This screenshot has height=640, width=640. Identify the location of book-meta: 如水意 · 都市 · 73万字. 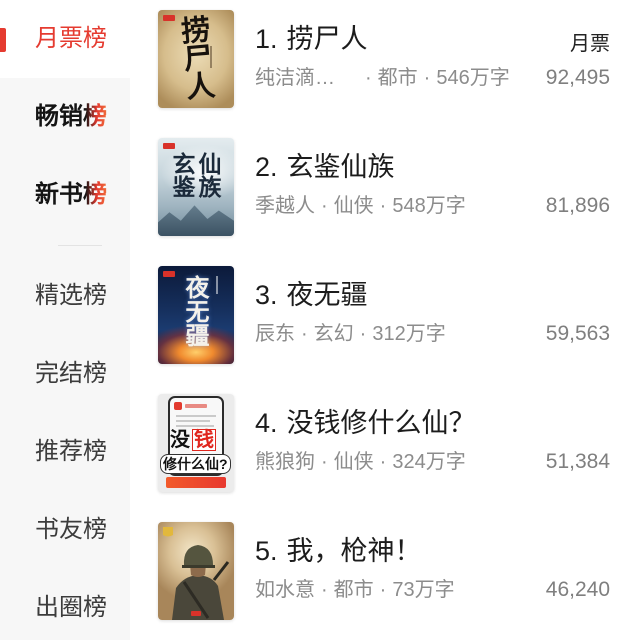
(355, 590).